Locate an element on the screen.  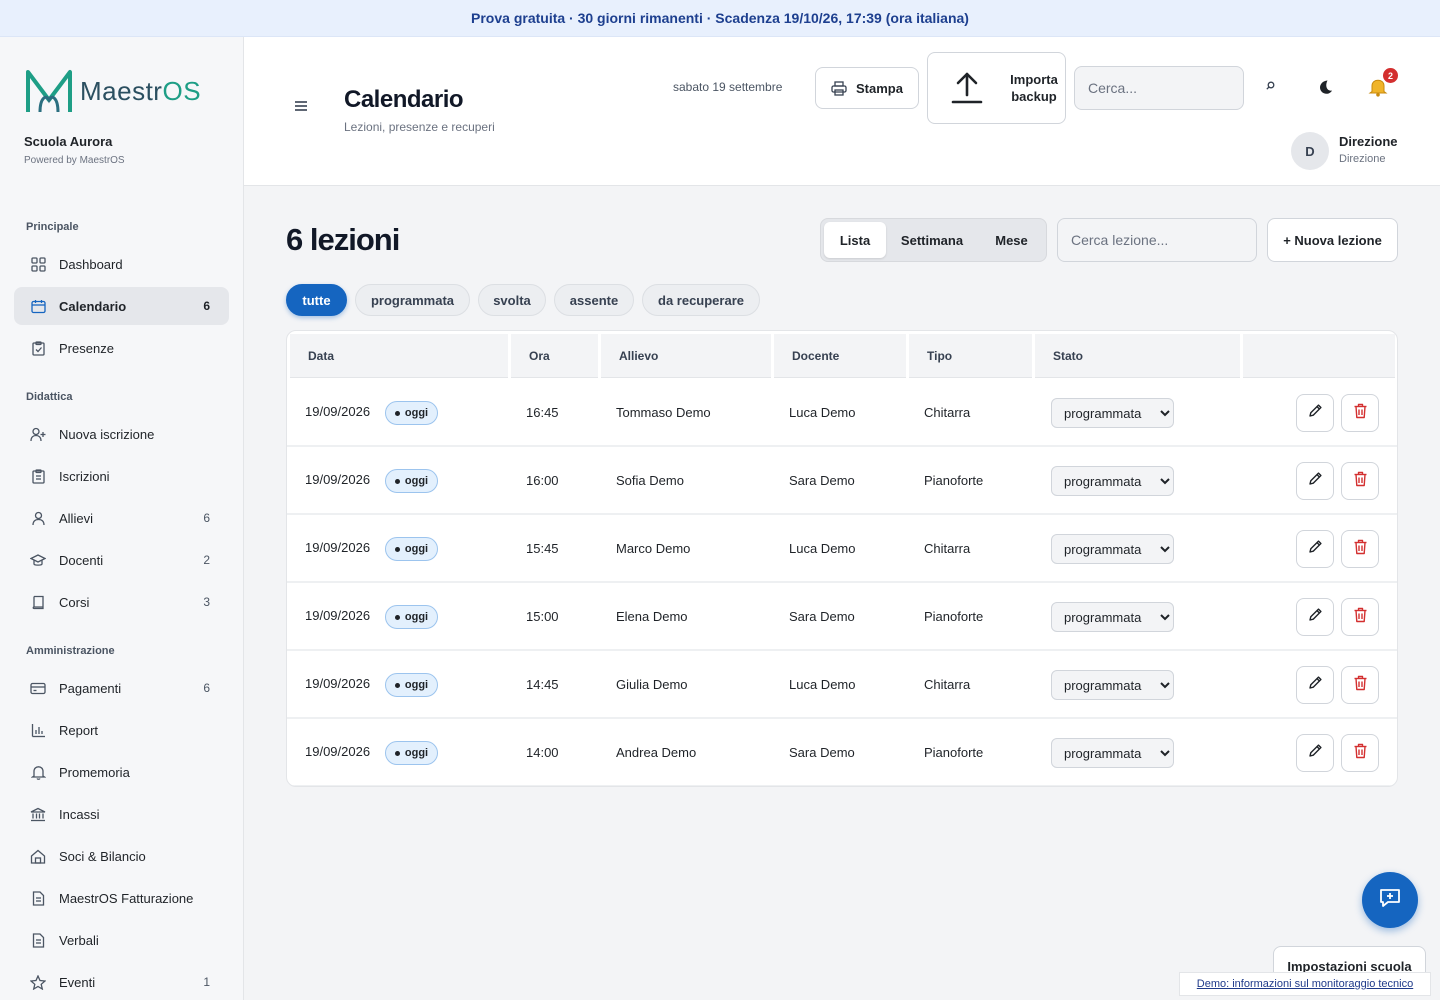
column-header-allievo: Allievo is located at coordinates (686, 356).